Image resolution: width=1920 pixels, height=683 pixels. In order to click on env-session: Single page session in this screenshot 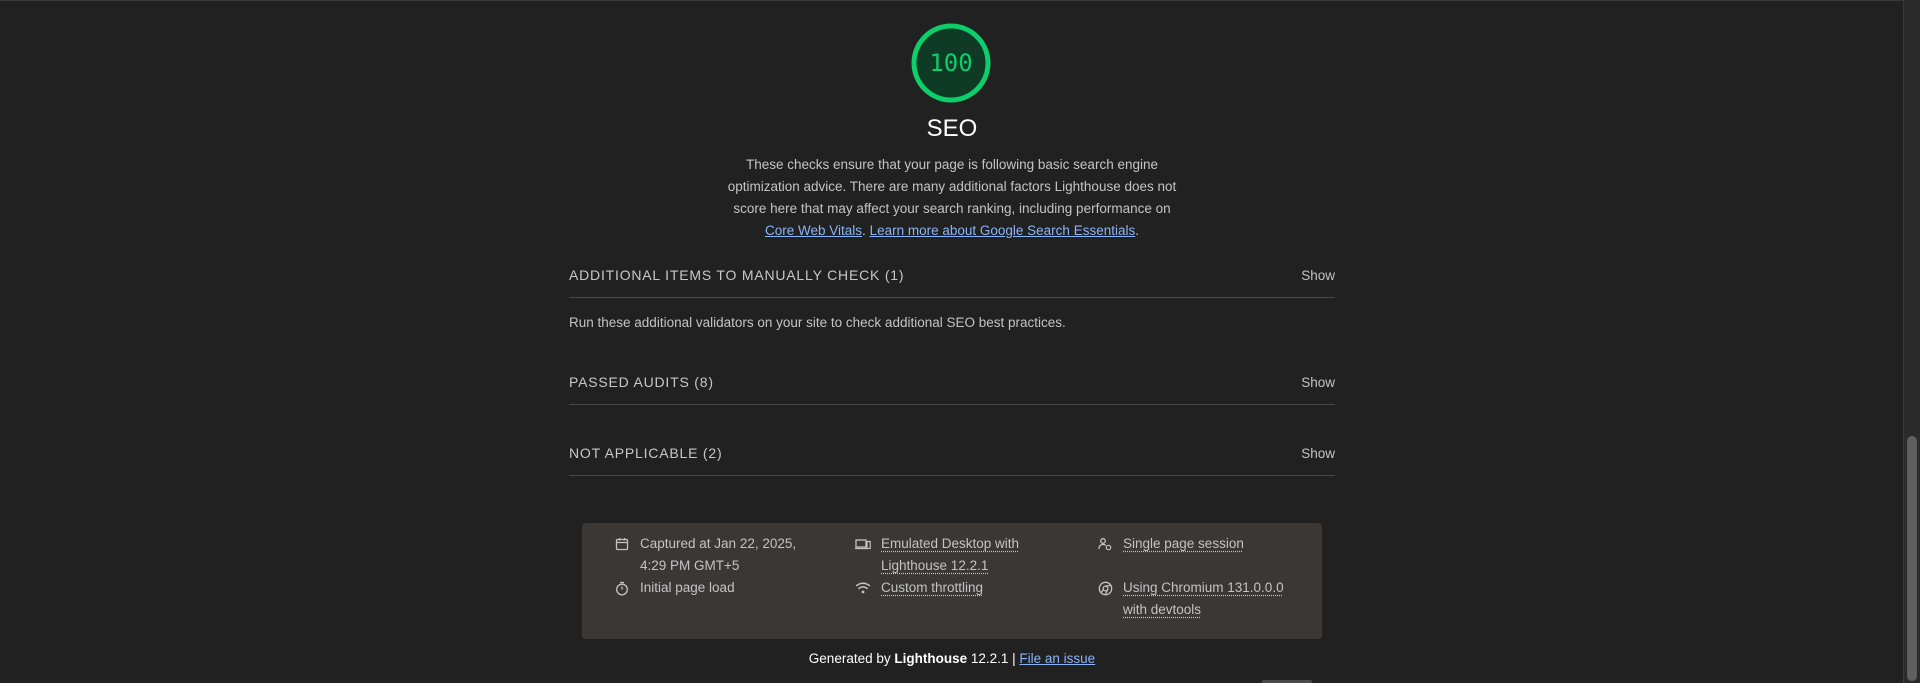, I will do `click(1196, 544)`.